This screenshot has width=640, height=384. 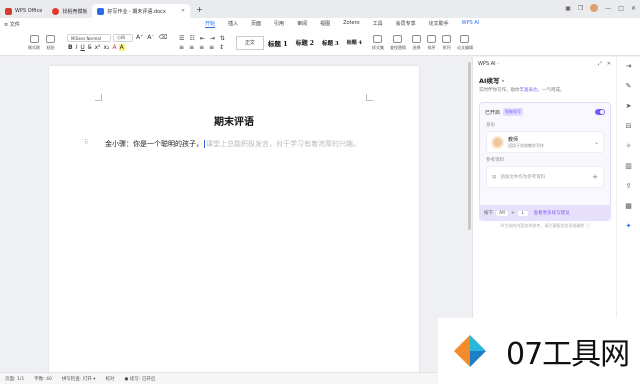 What do you see at coordinates (204, 144) in the screenshot?
I see `text-cursor` at bounding box center [204, 144].